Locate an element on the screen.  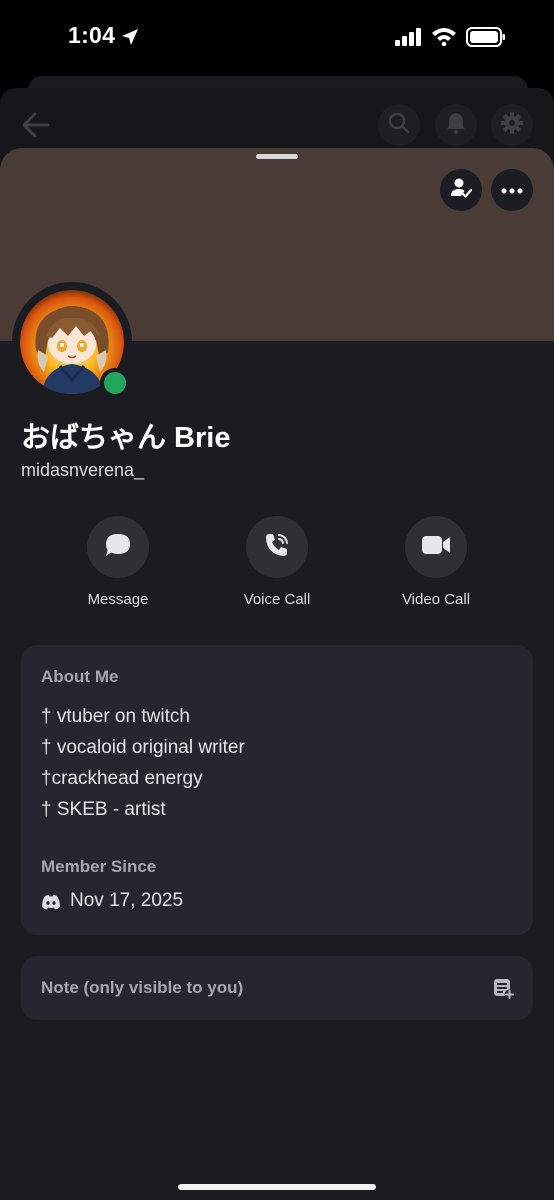
message-action: Message is located at coordinates (118, 562).